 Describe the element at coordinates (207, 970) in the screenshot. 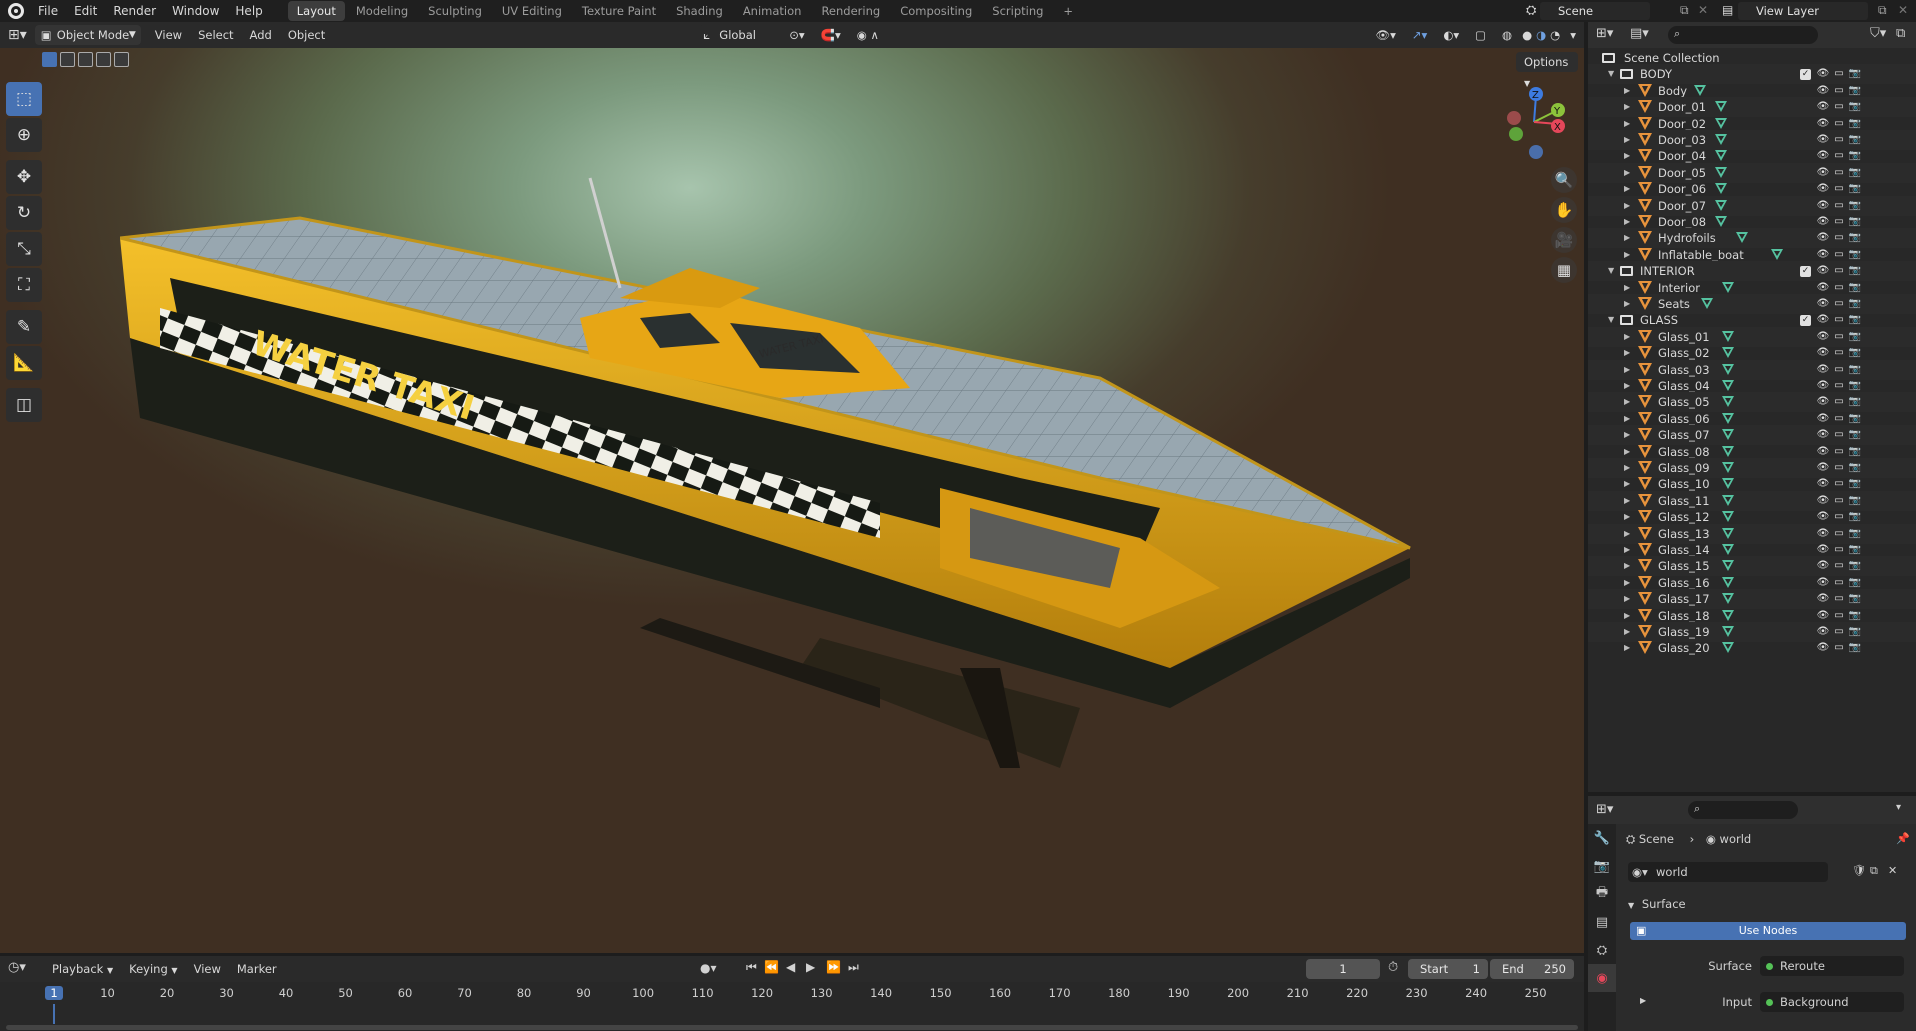

I see `timeline-menu-view: View` at that location.